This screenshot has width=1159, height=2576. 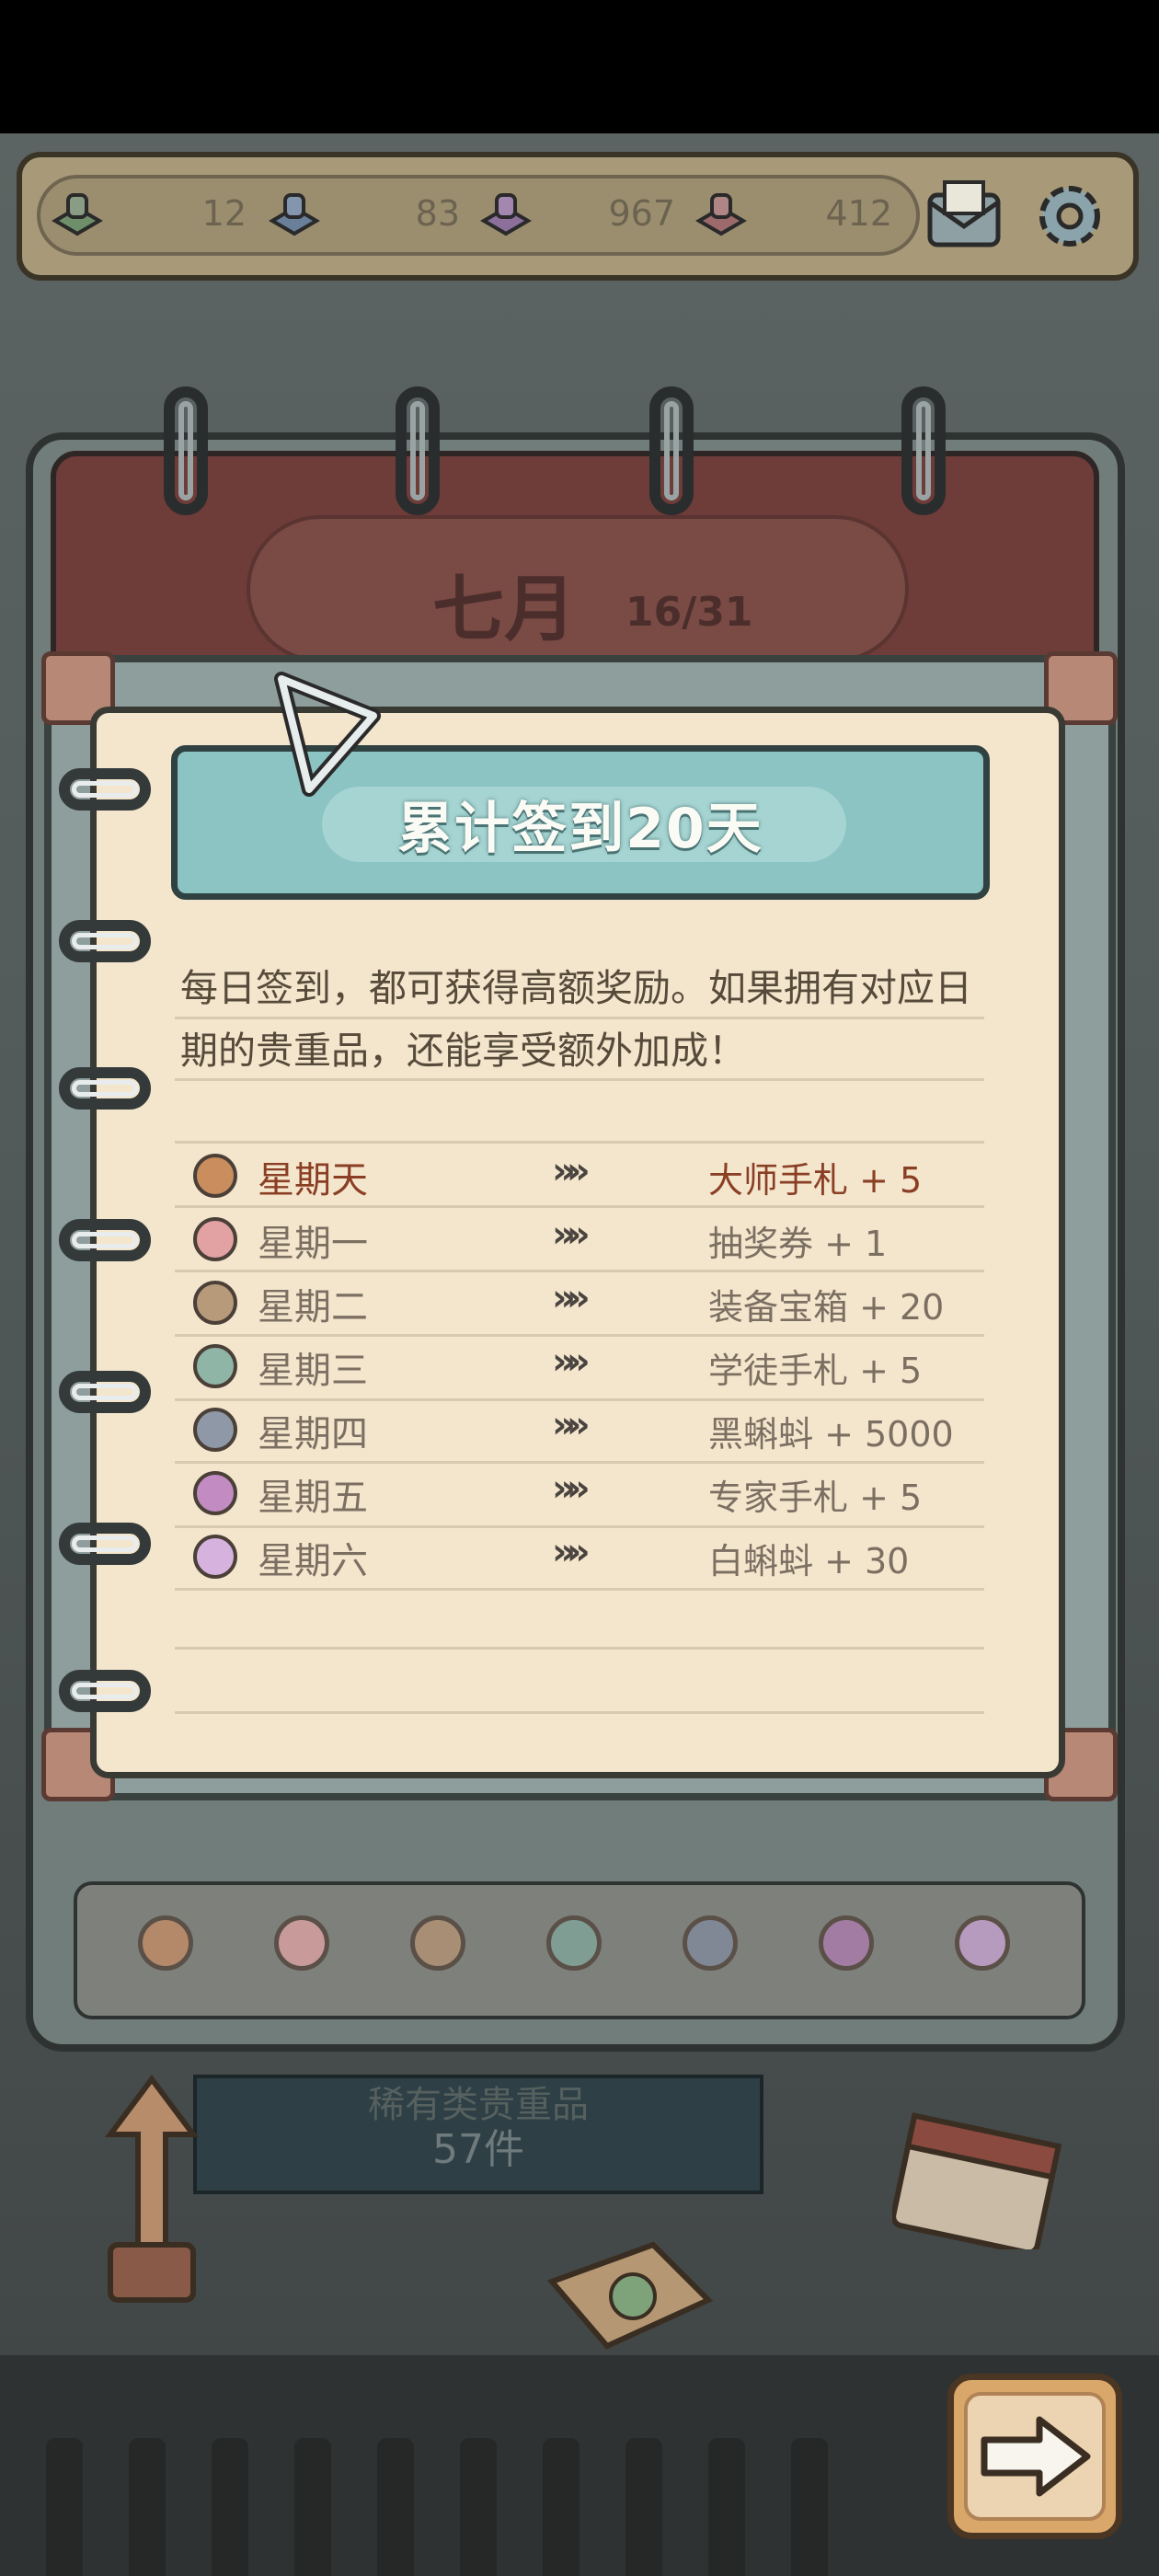 I want to click on reward-day: 星期天, so click(x=313, y=1180).